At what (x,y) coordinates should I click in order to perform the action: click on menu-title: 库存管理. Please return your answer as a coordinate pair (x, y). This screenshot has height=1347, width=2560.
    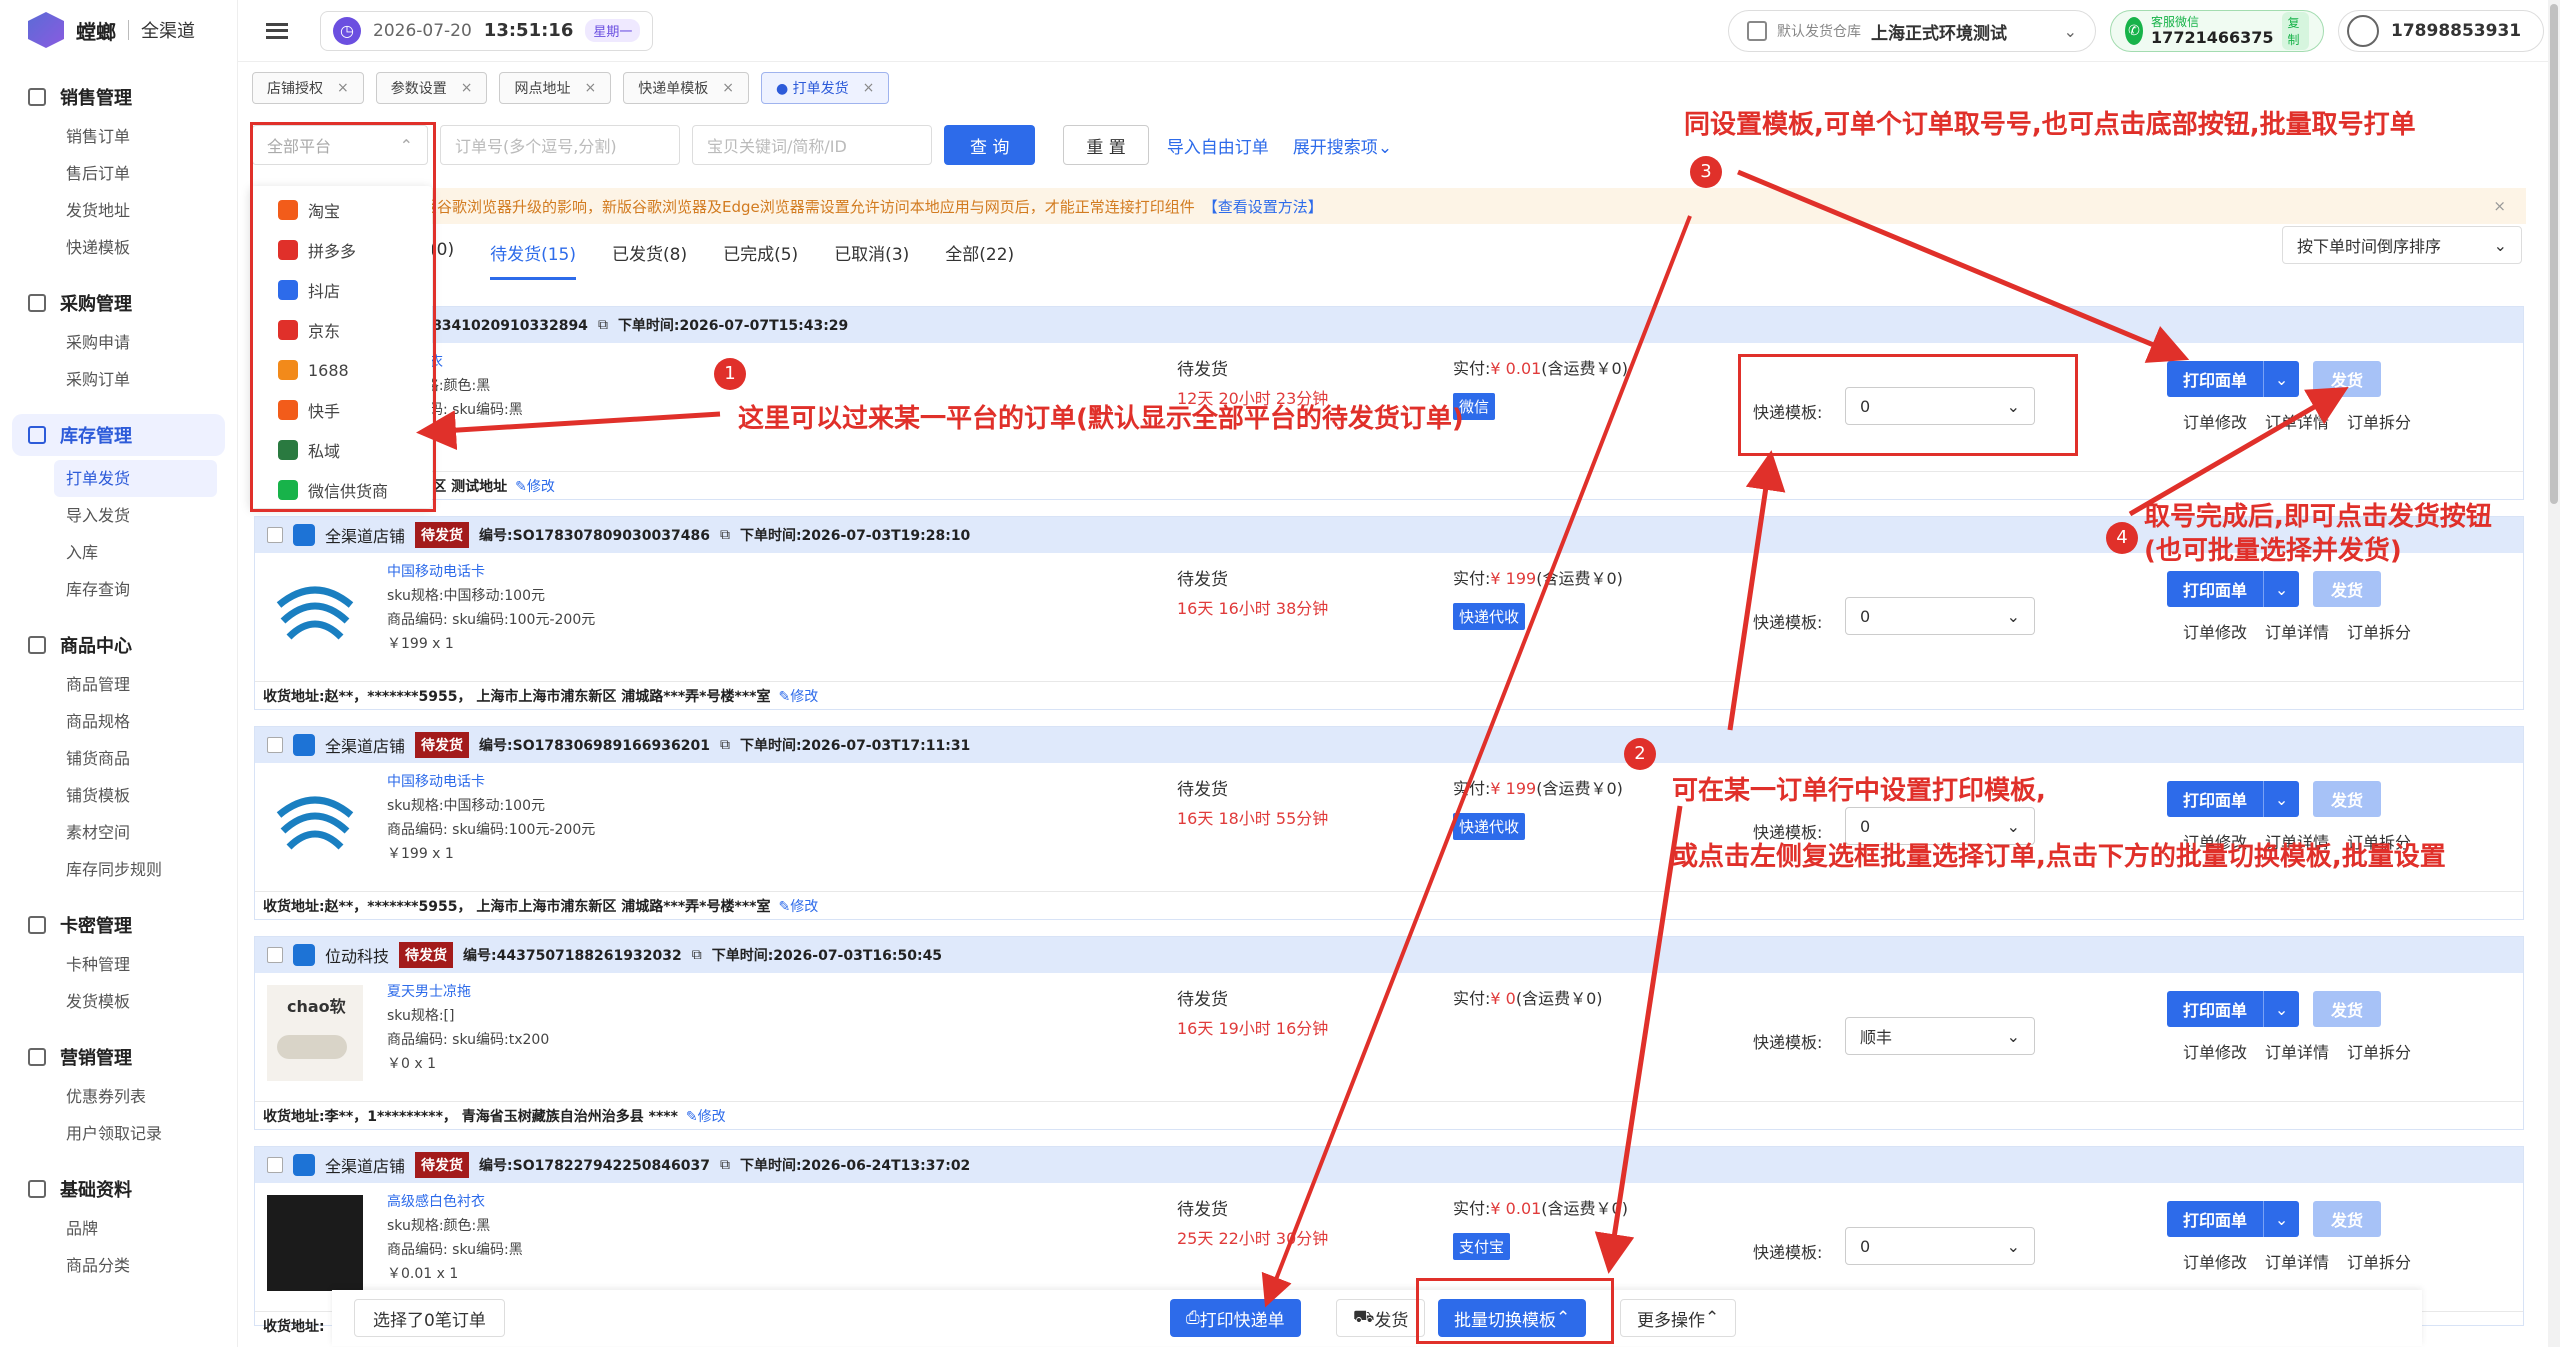
    Looking at the image, I should click on (118, 435).